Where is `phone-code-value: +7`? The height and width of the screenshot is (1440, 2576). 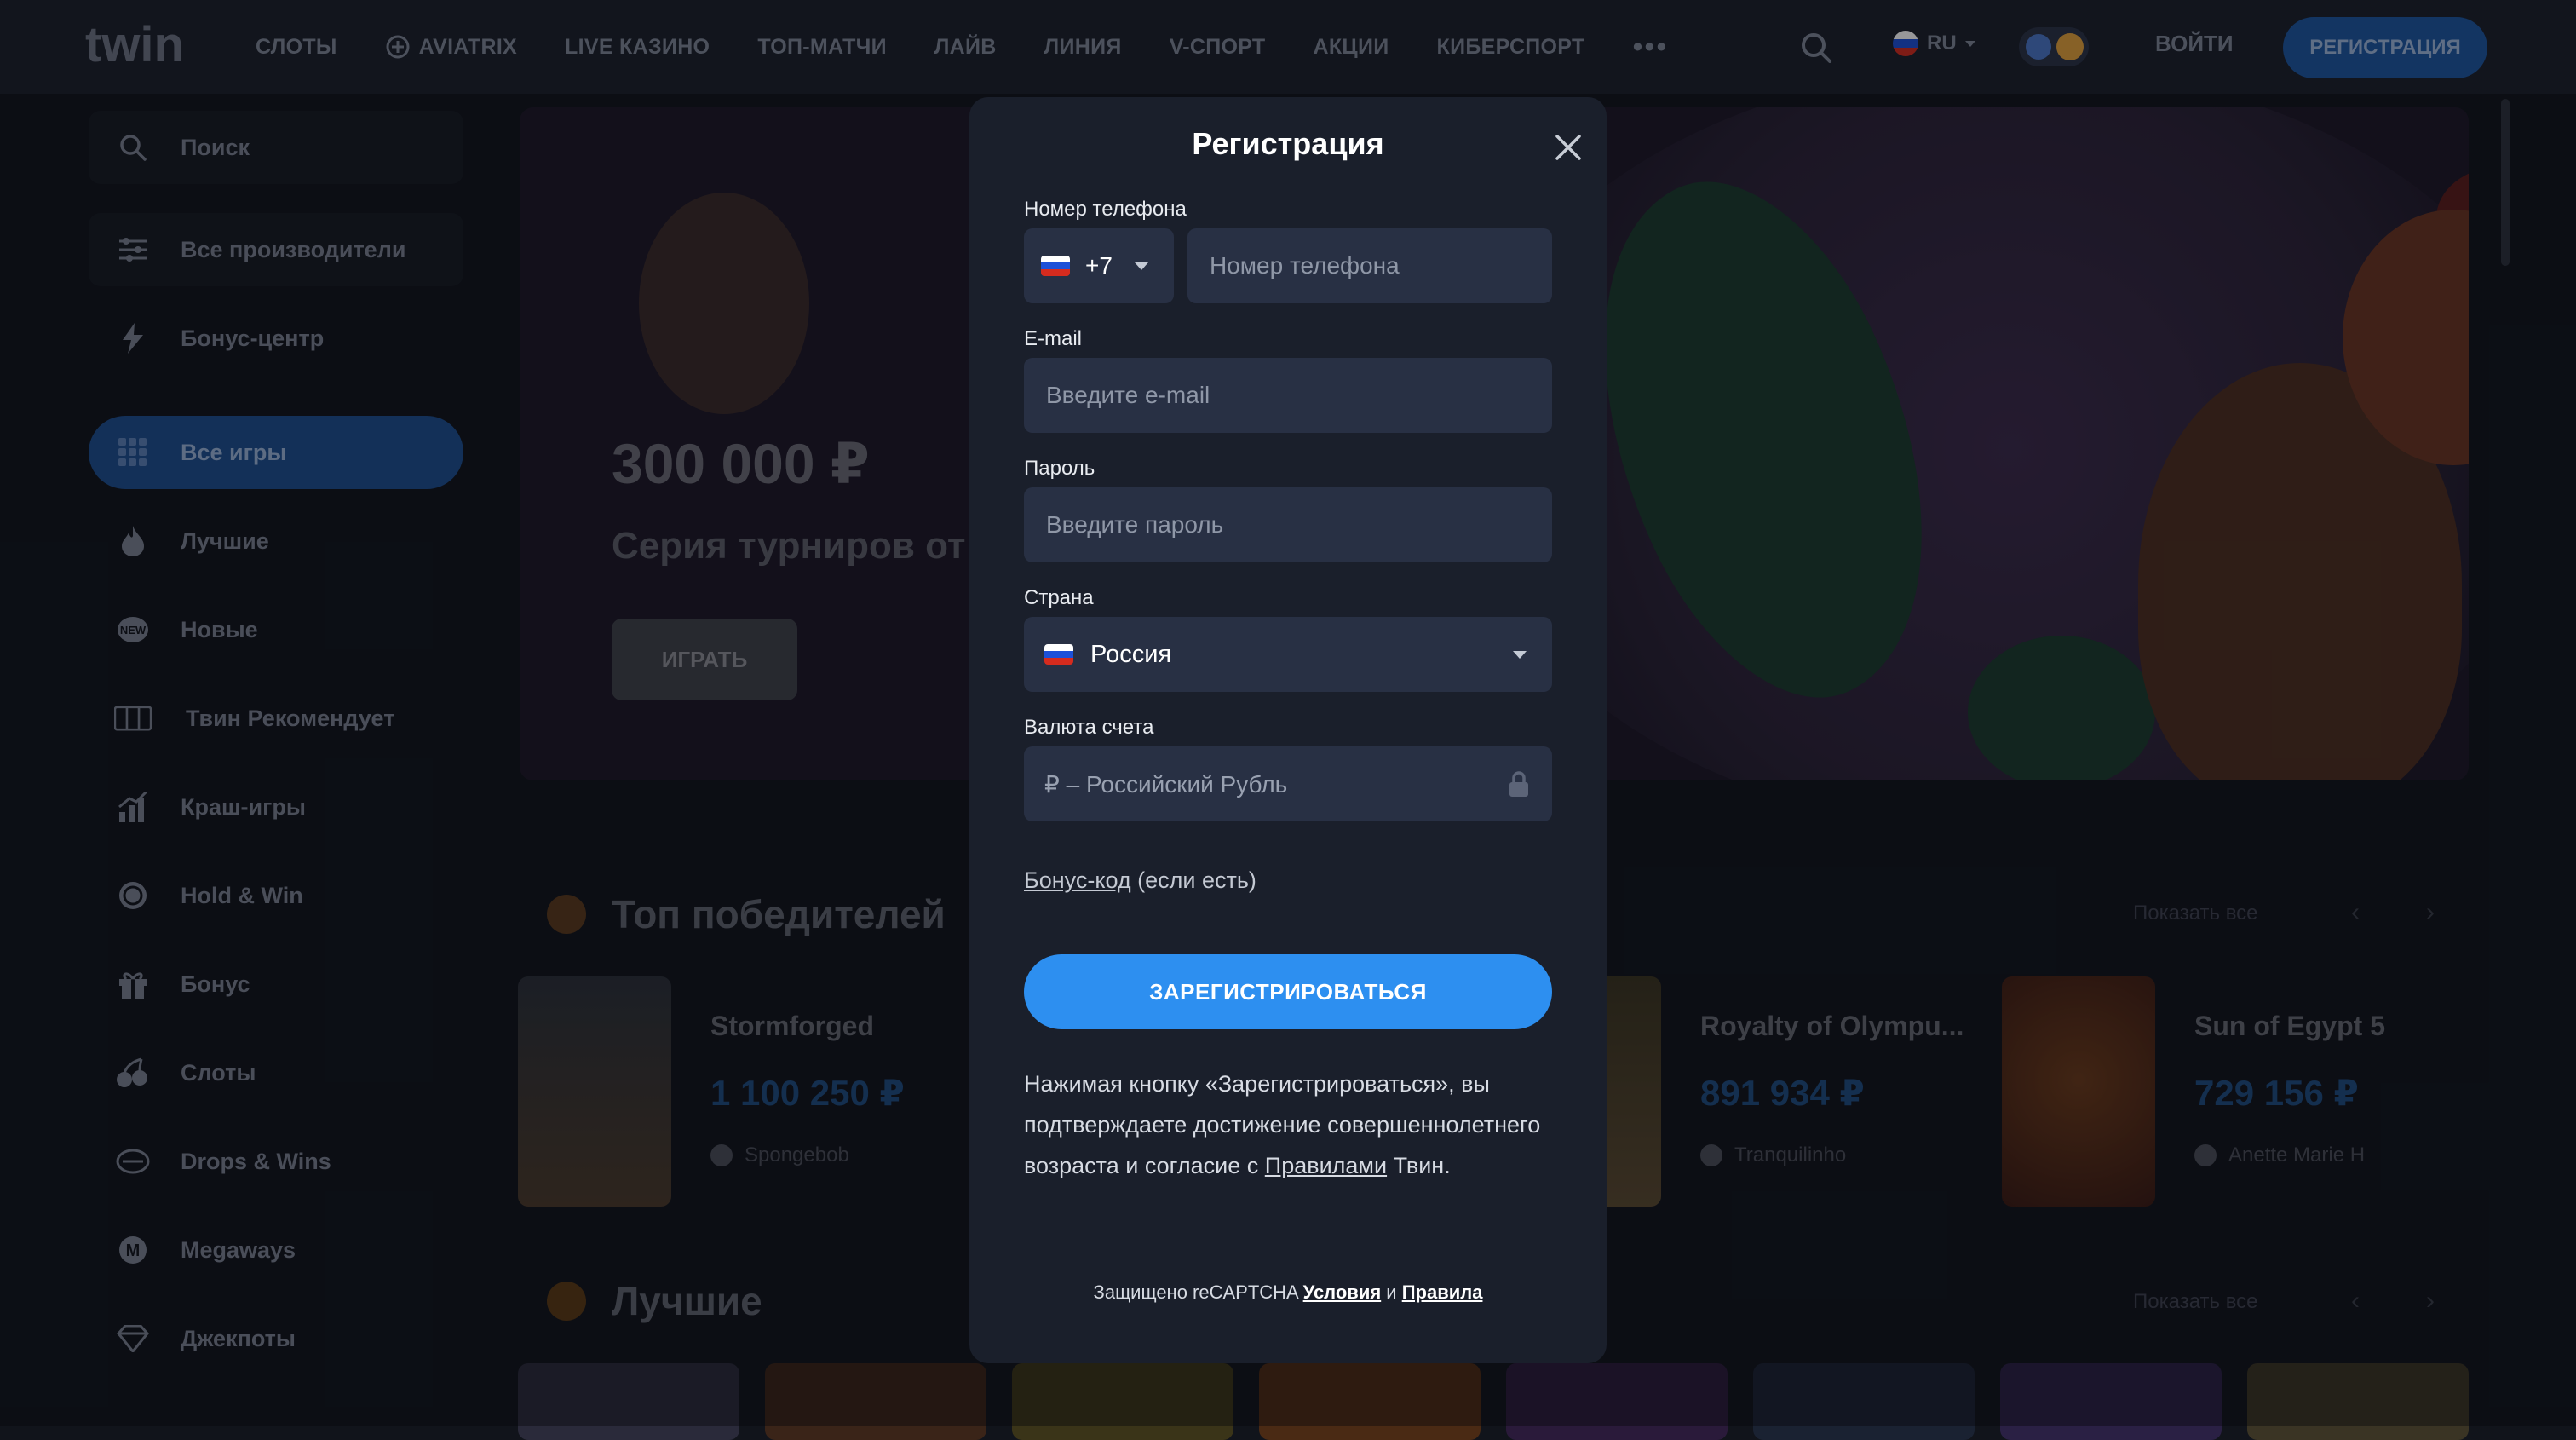
phone-code-value: +7 is located at coordinates (1099, 265).